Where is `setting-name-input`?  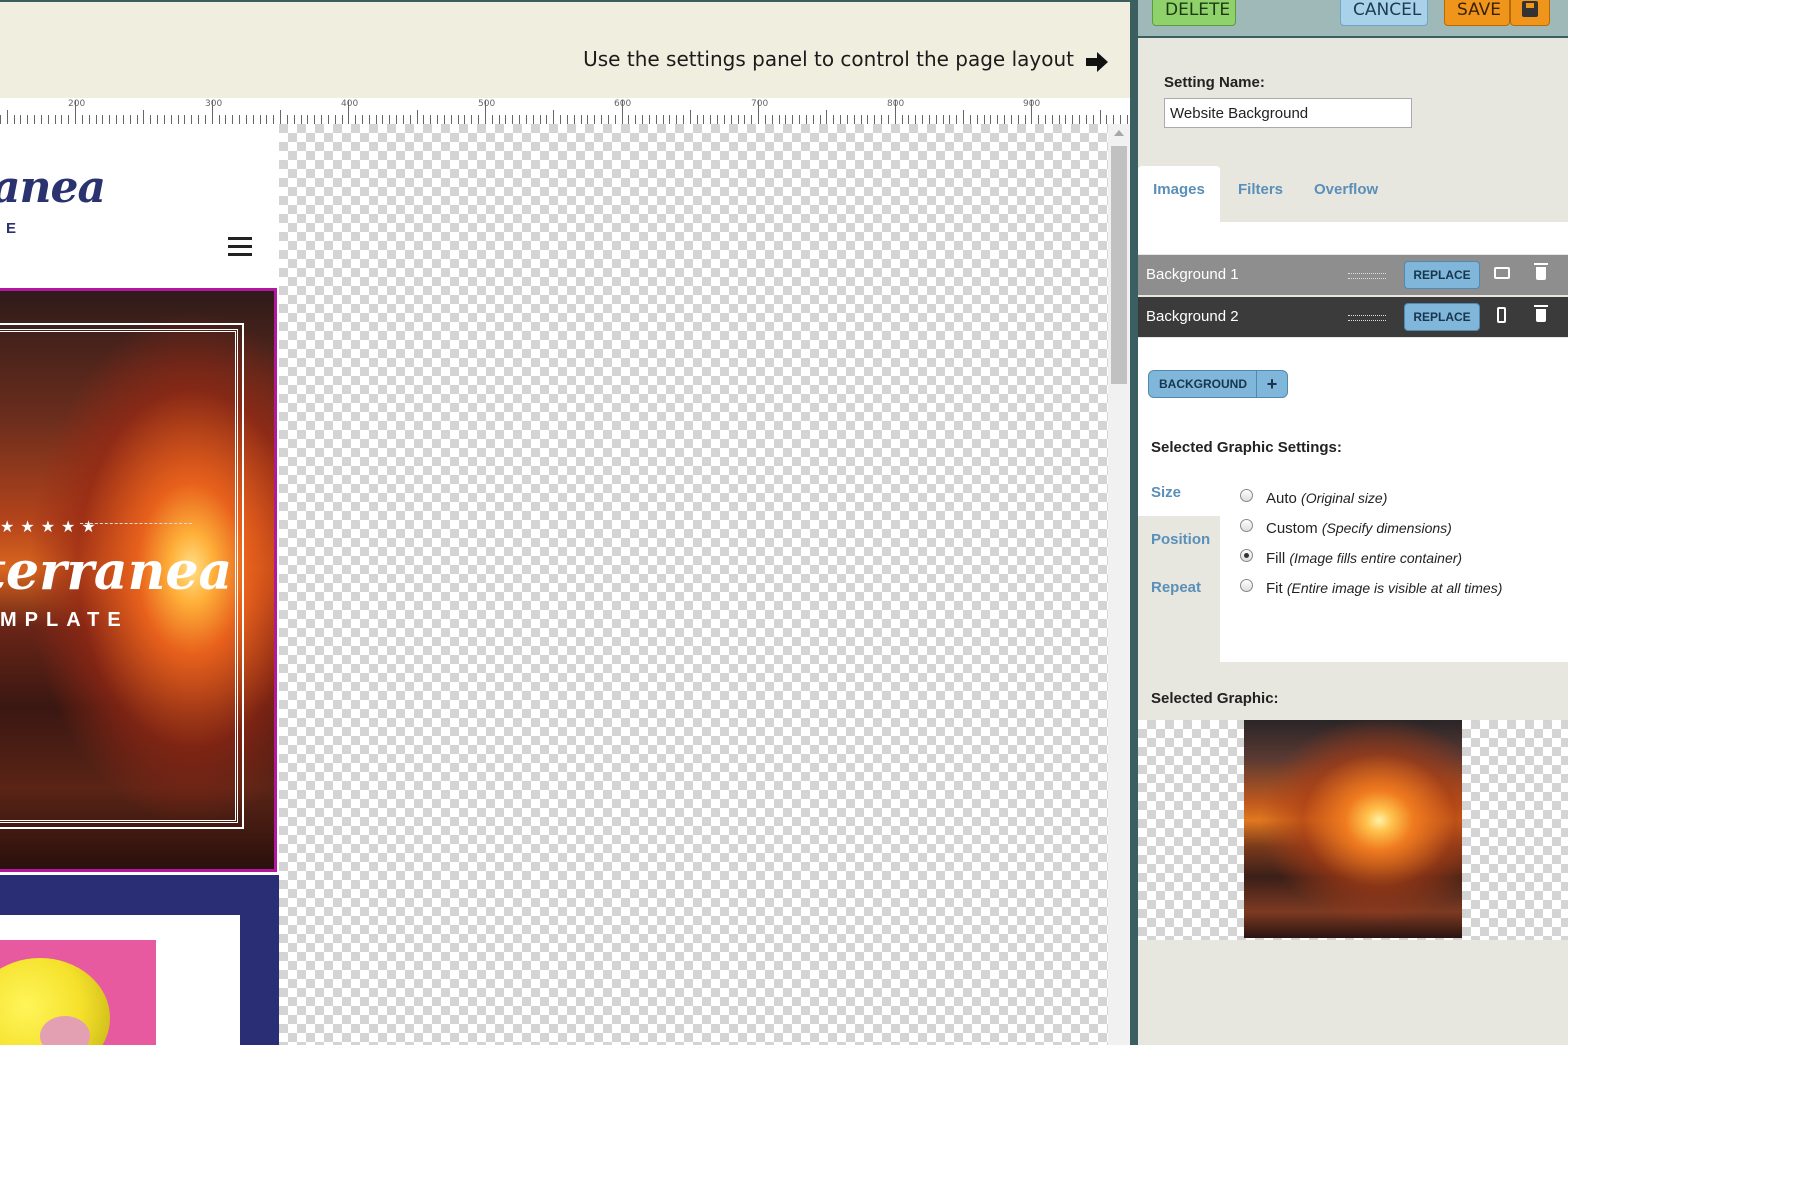 setting-name-input is located at coordinates (1288, 113).